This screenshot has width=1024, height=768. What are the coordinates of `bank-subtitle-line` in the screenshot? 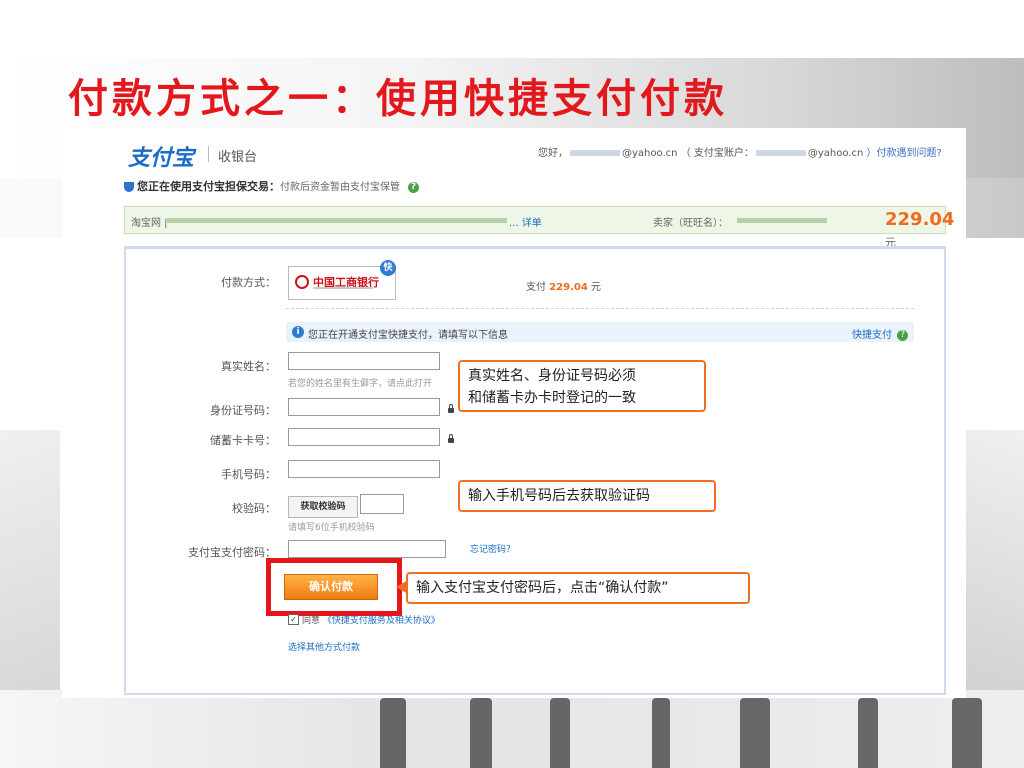 It's located at (343, 288).